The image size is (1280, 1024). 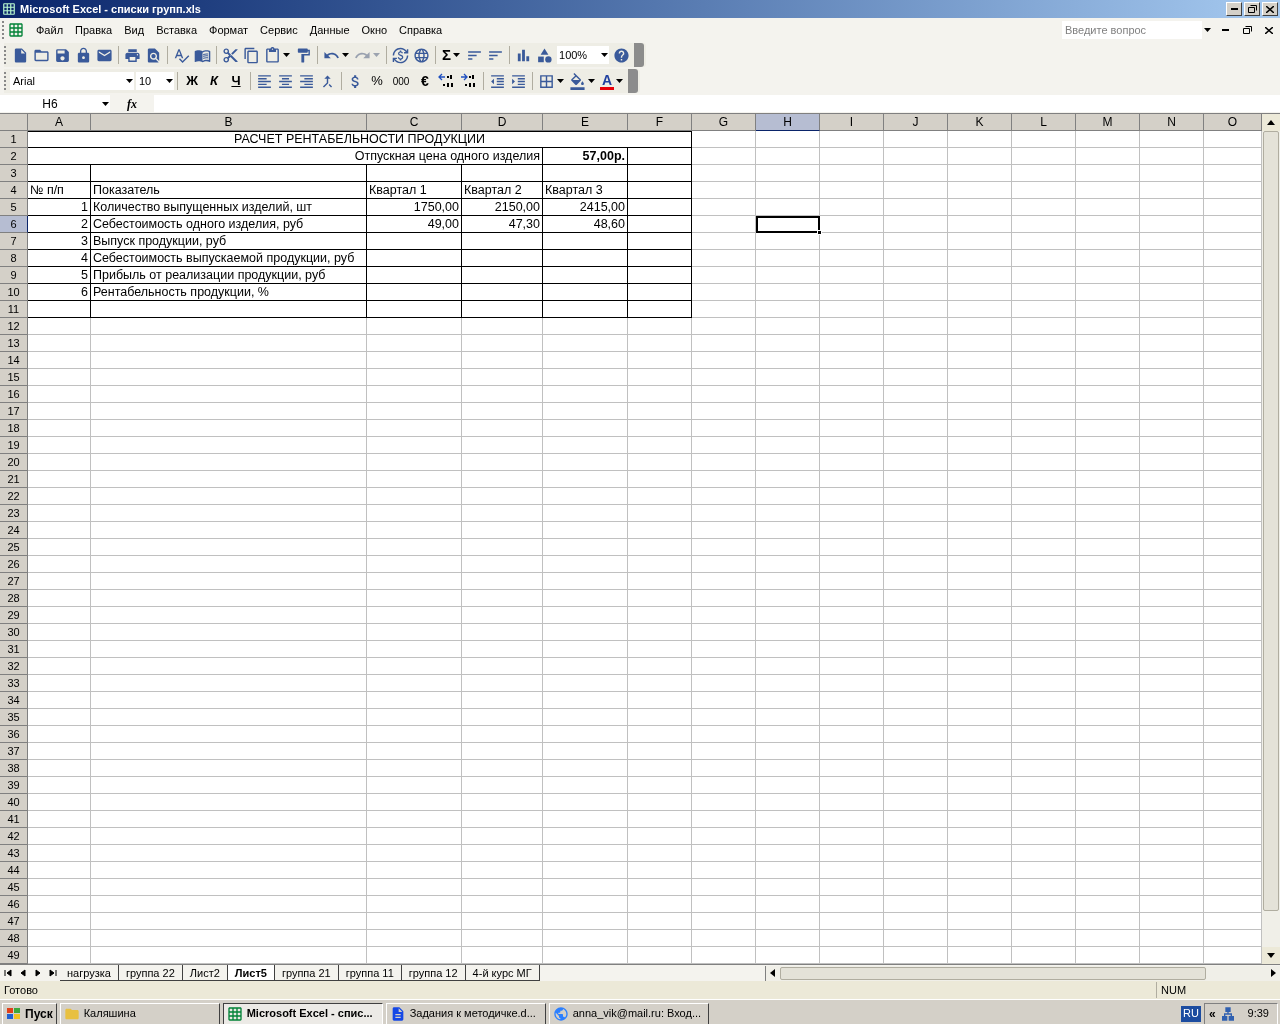 I want to click on row-header: 12, so click(x=14, y=326).